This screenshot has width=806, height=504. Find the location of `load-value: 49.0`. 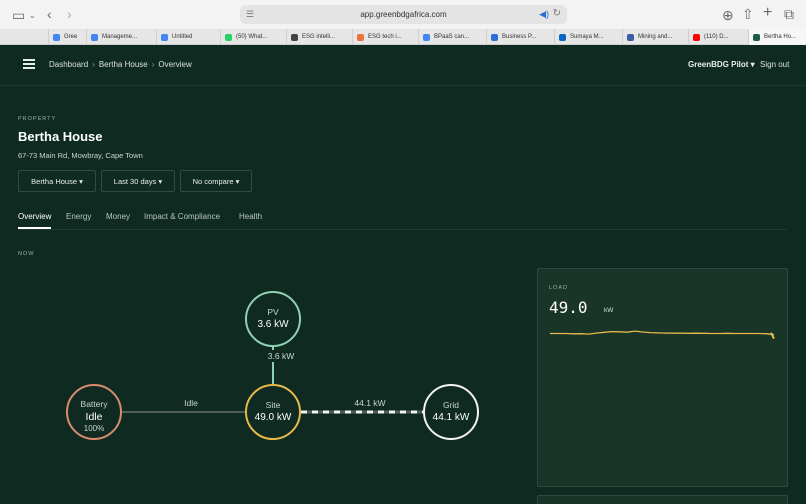

load-value: 49.0 is located at coordinates (568, 307).